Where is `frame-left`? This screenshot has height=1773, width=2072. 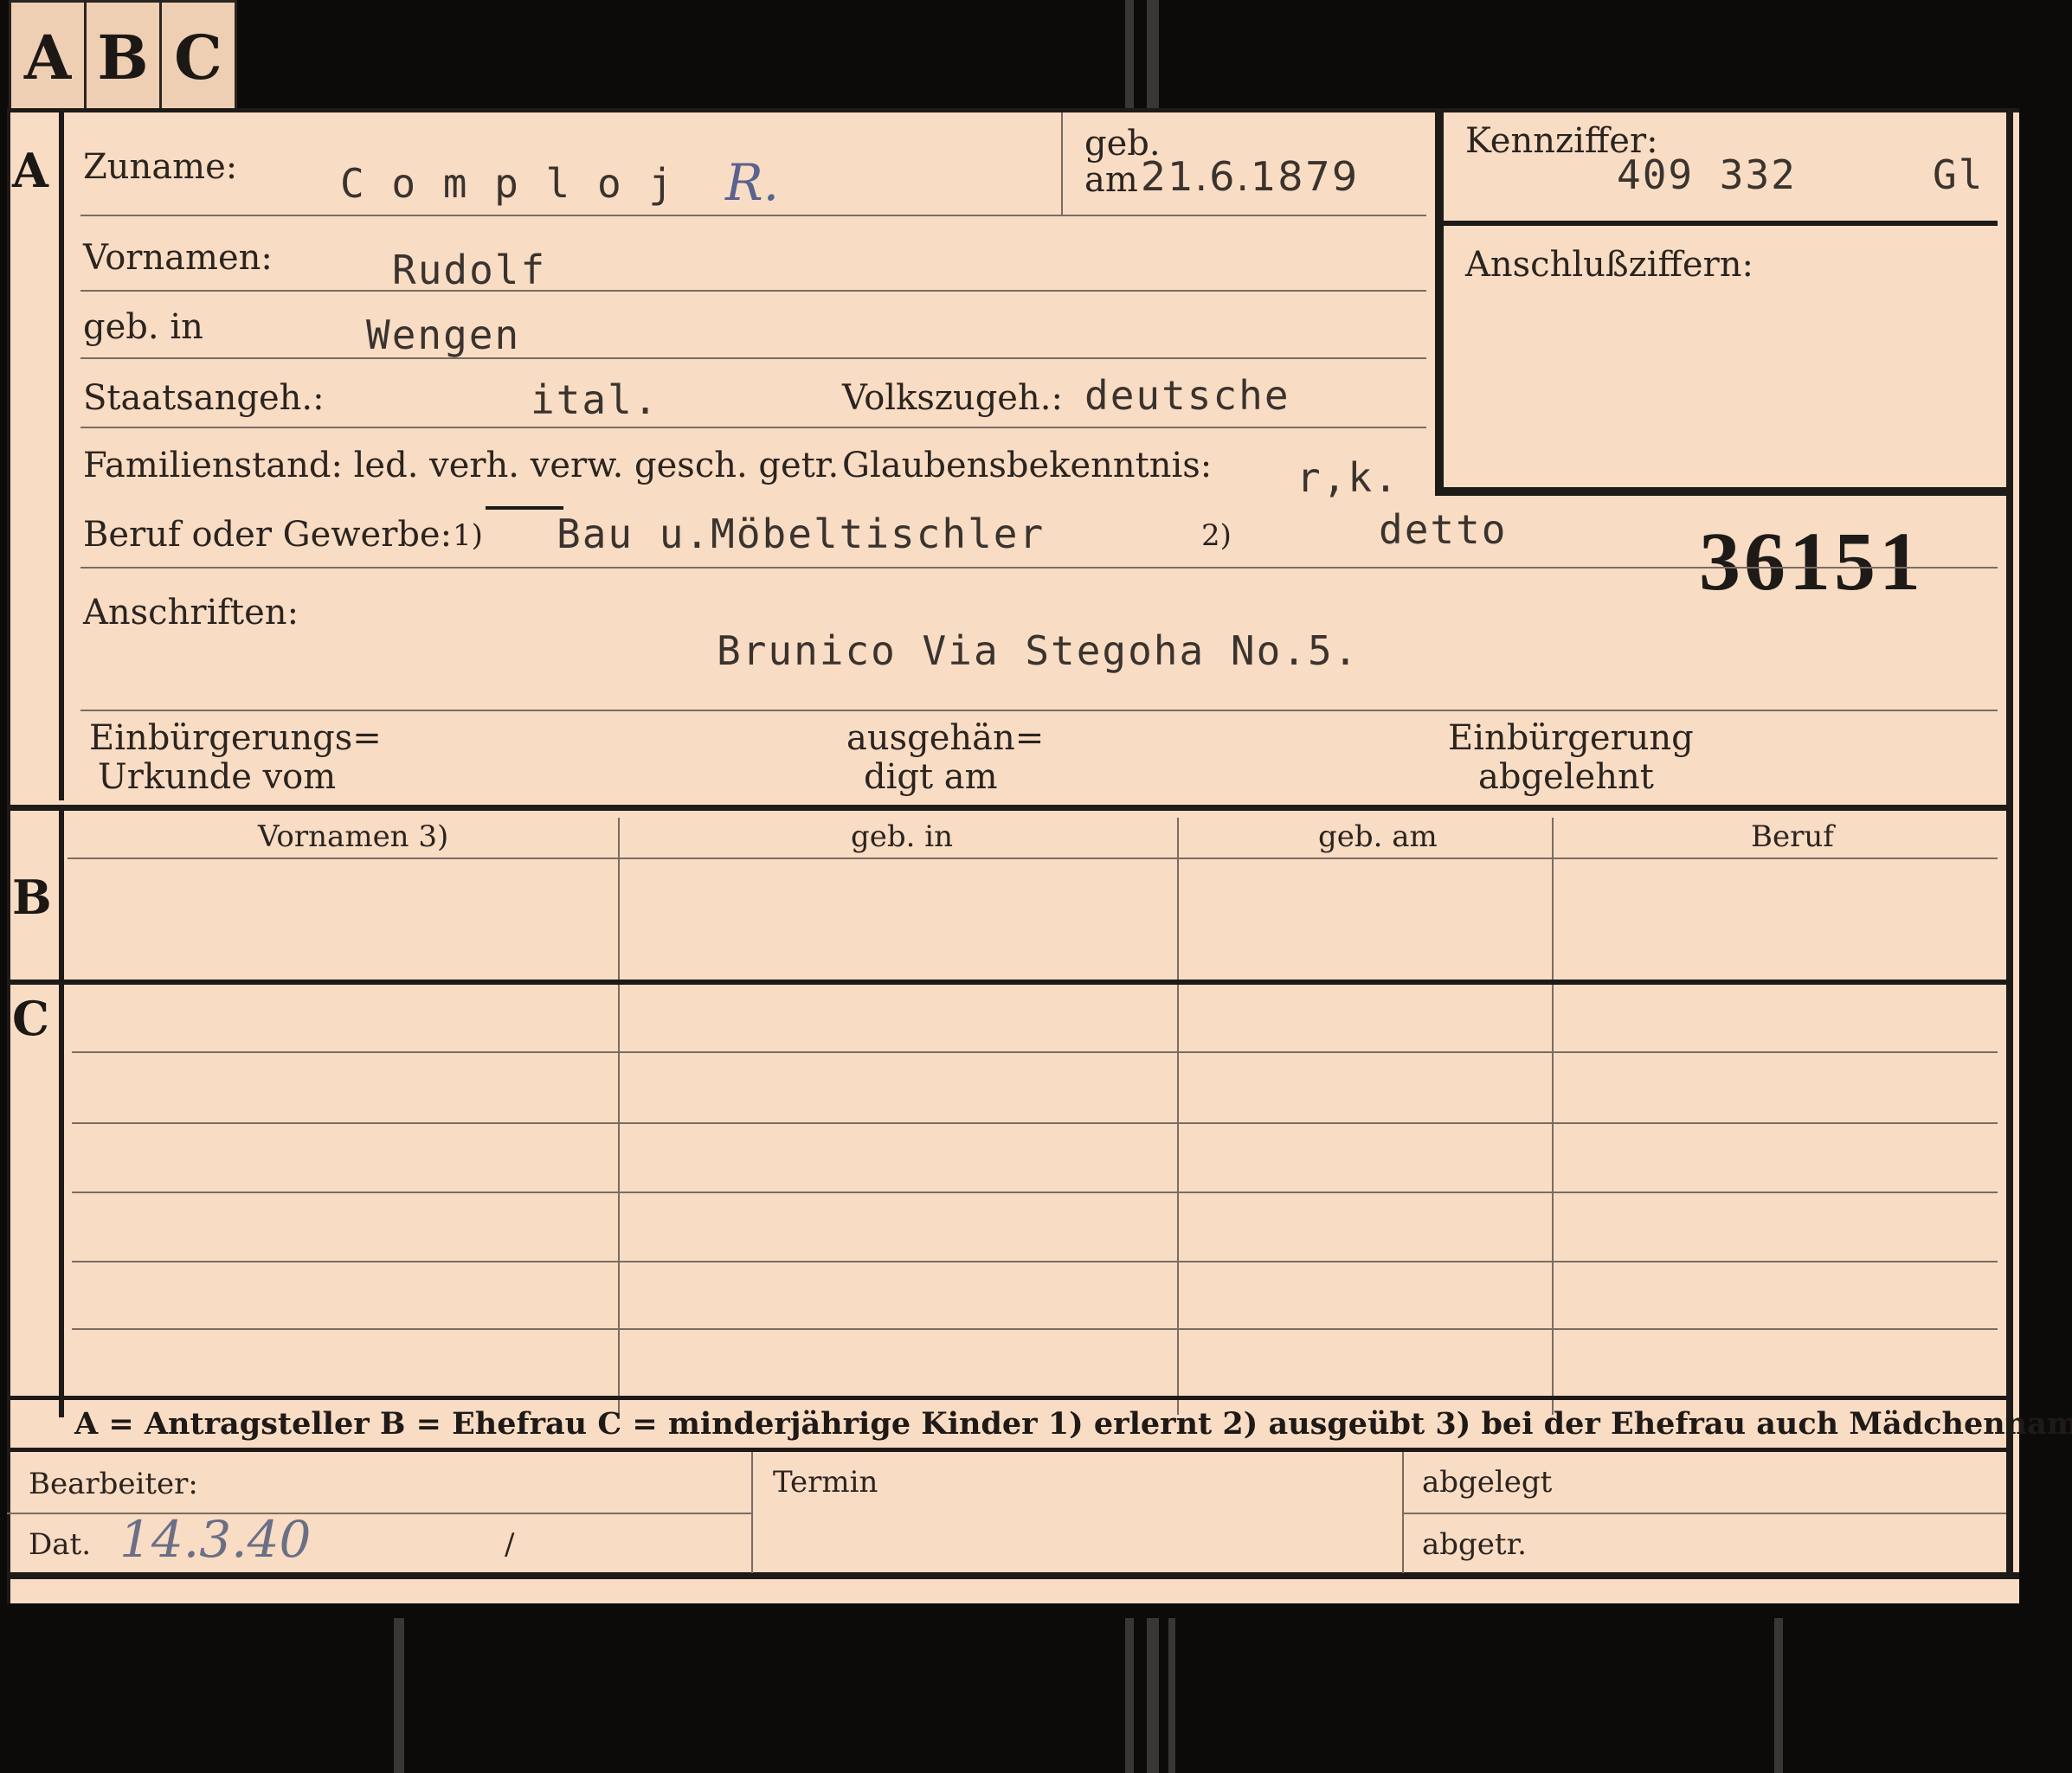 frame-left is located at coordinates (8, 855).